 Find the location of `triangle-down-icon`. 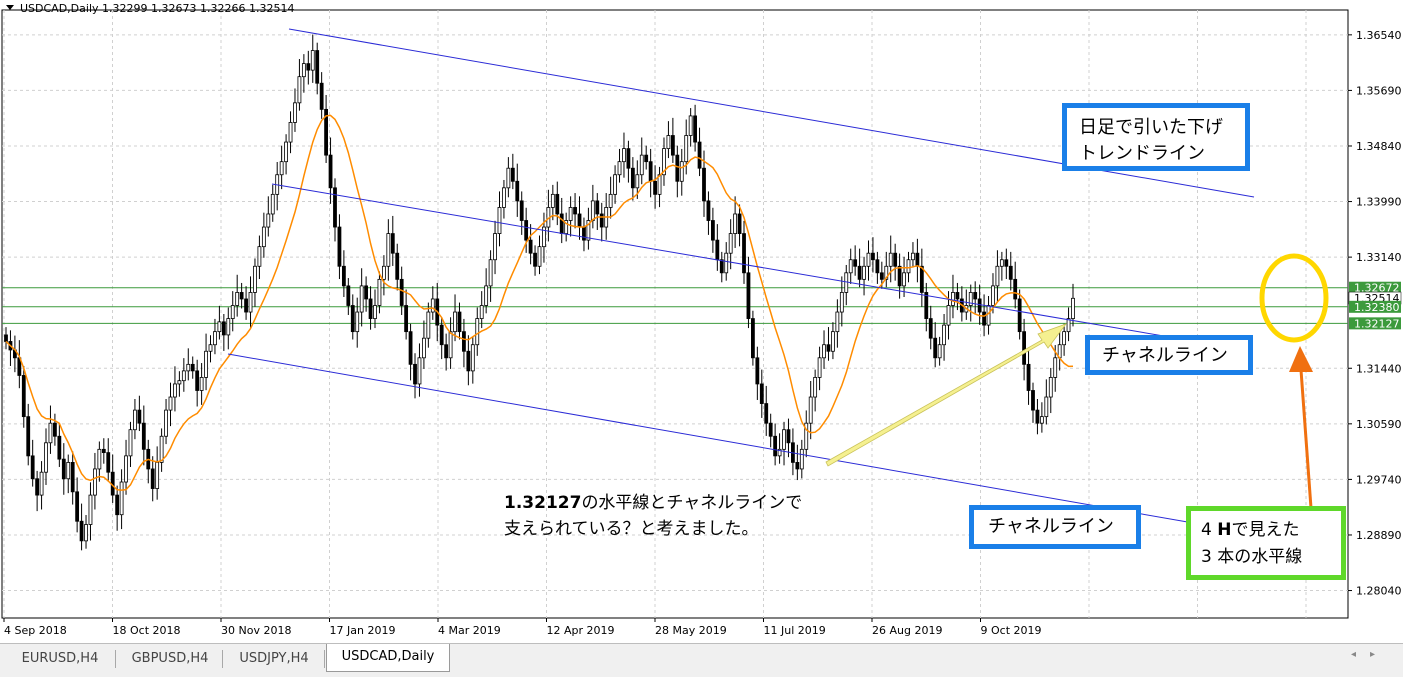

triangle-down-icon is located at coordinates (10, 7).